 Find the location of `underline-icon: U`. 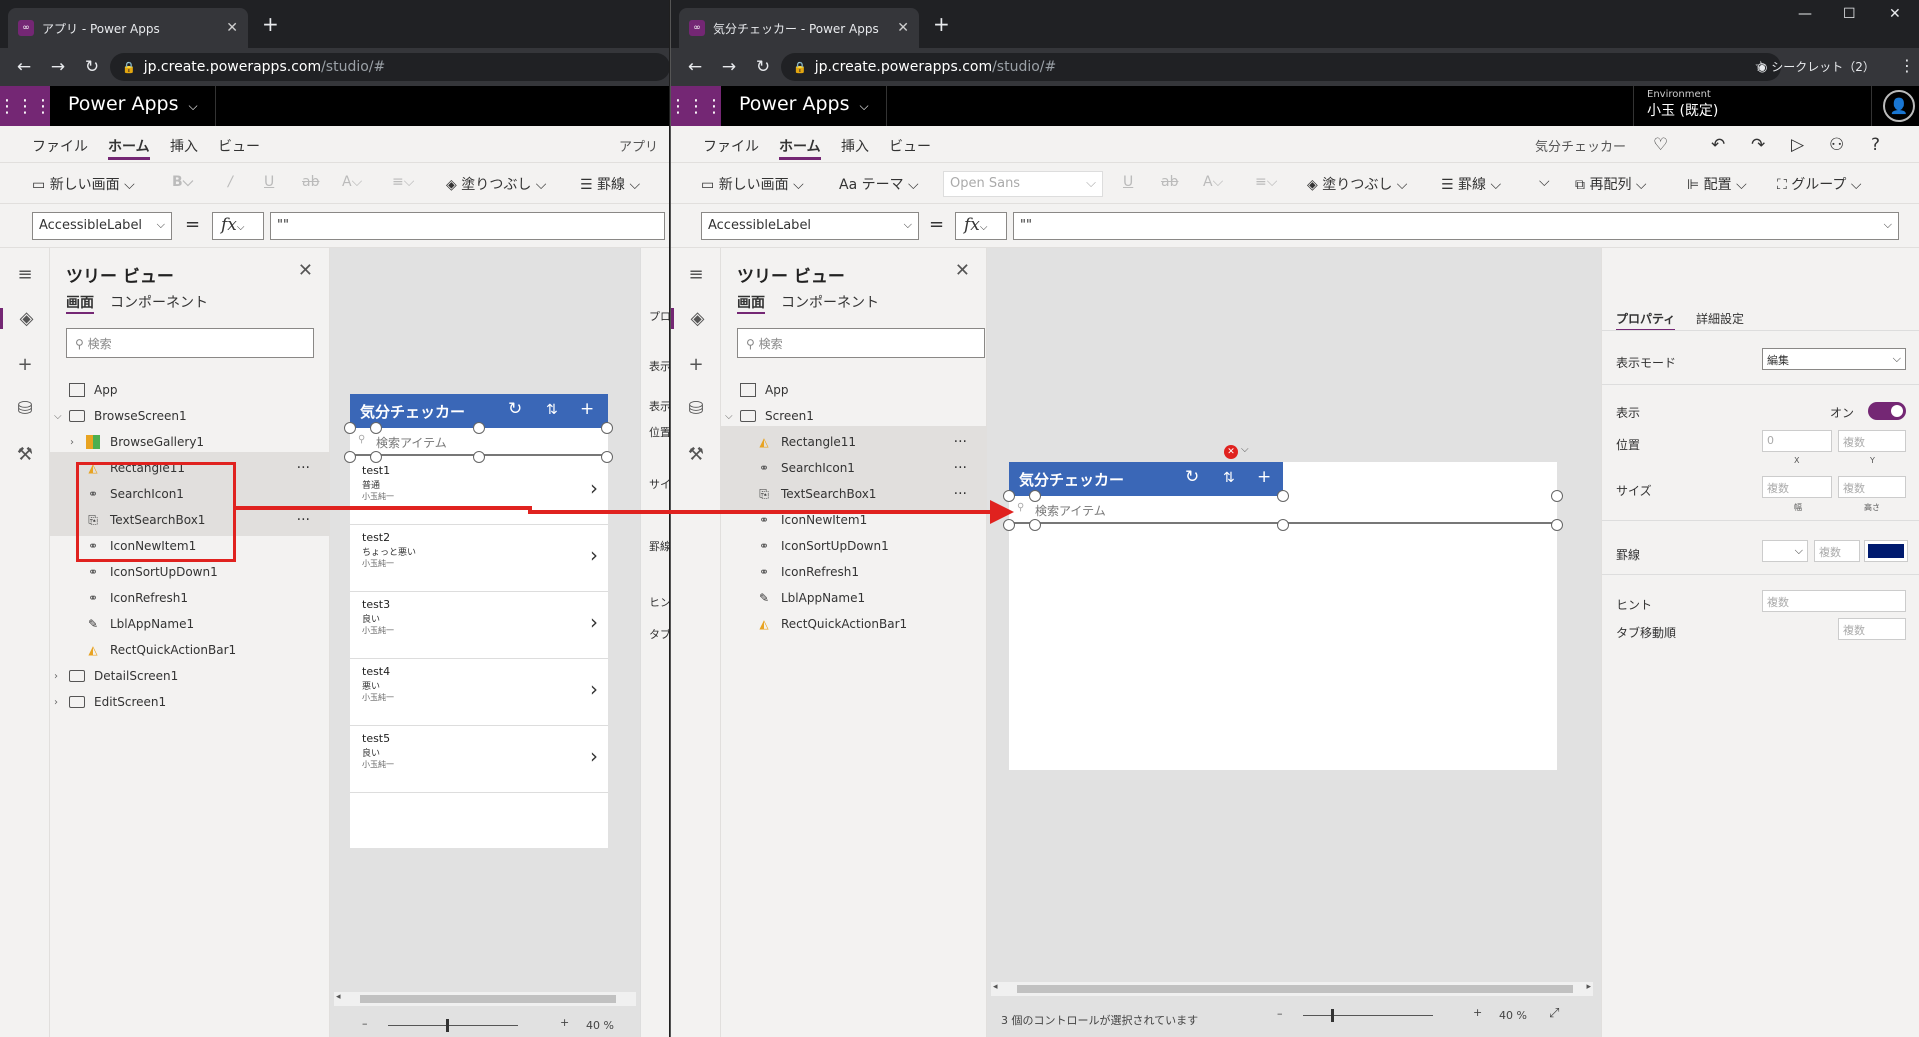

underline-icon: U is located at coordinates (269, 182).